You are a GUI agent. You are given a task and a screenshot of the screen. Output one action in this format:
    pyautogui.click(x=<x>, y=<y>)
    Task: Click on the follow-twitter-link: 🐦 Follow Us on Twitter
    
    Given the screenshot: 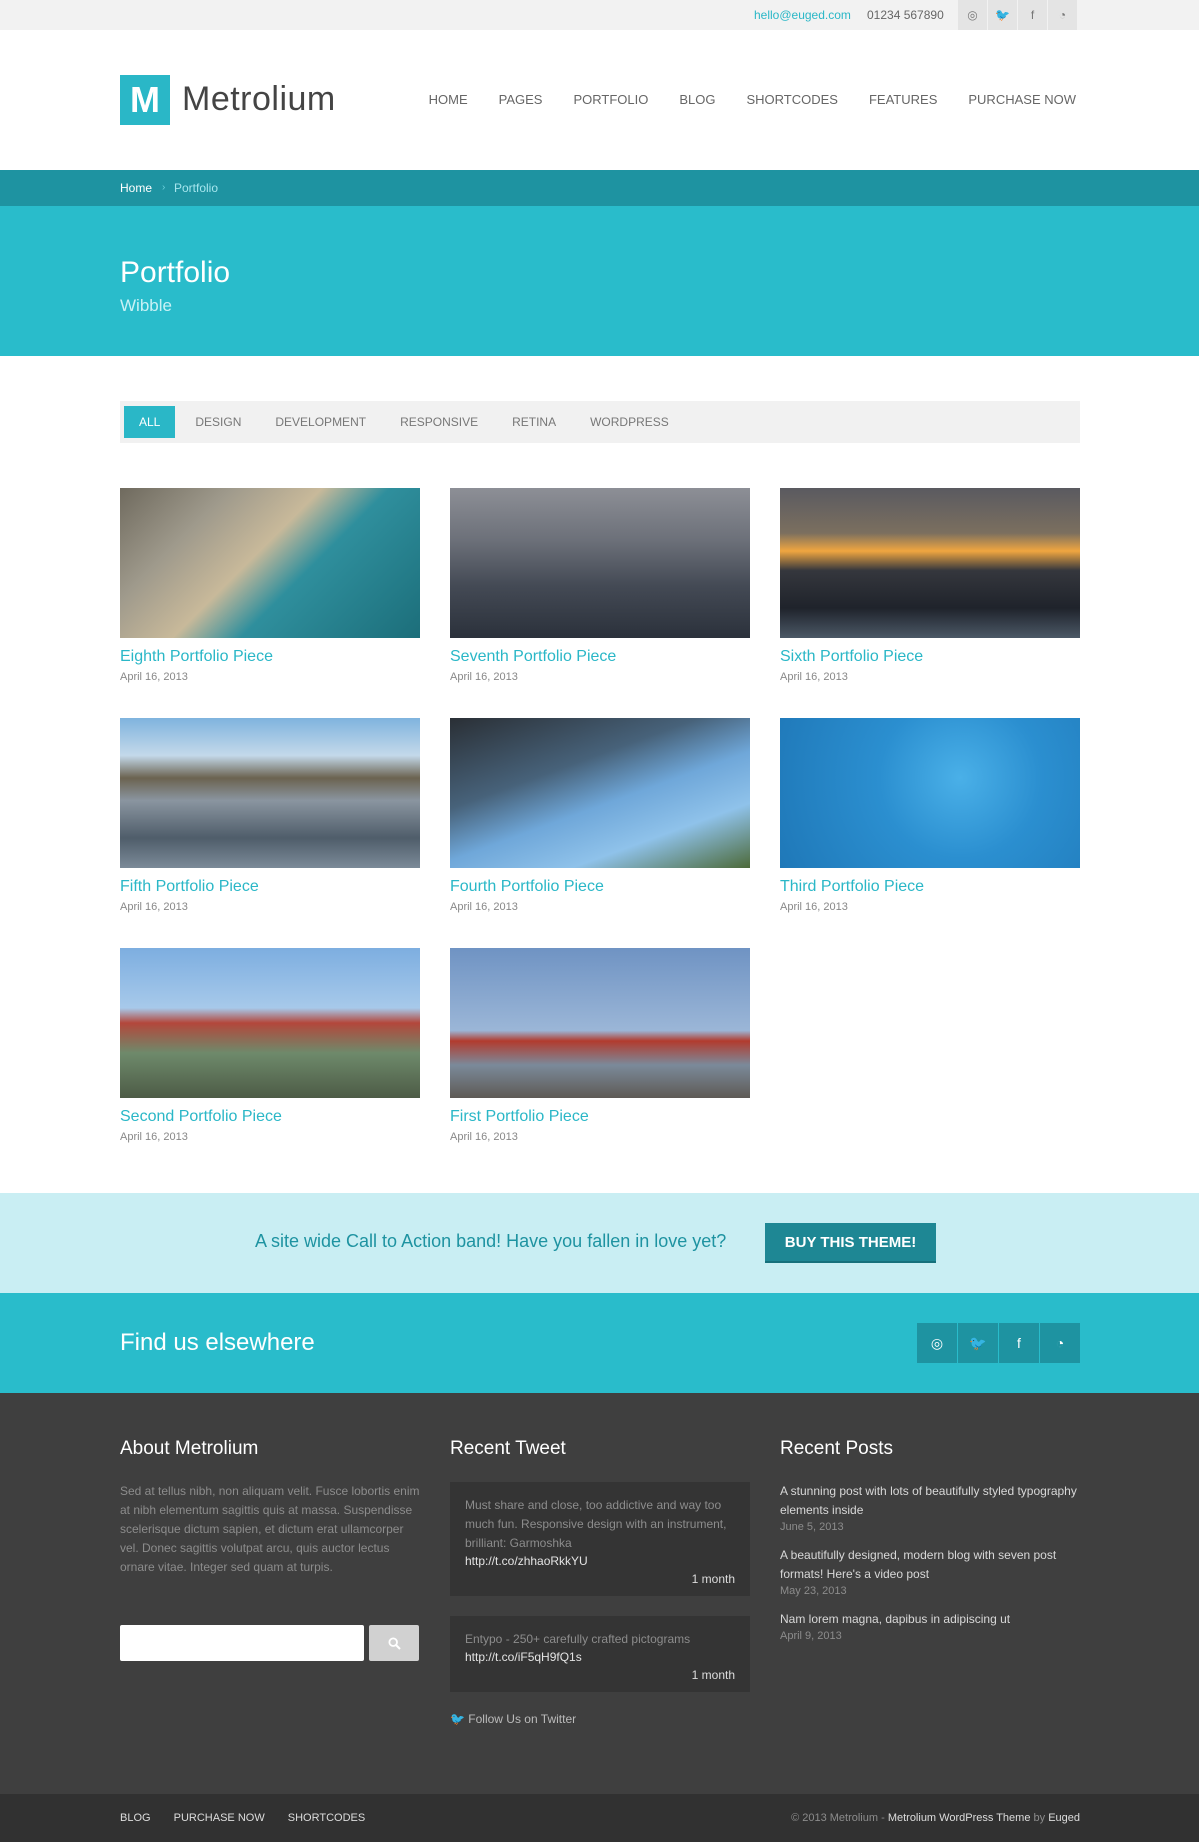 What is the action you would take?
    pyautogui.click(x=600, y=1719)
    